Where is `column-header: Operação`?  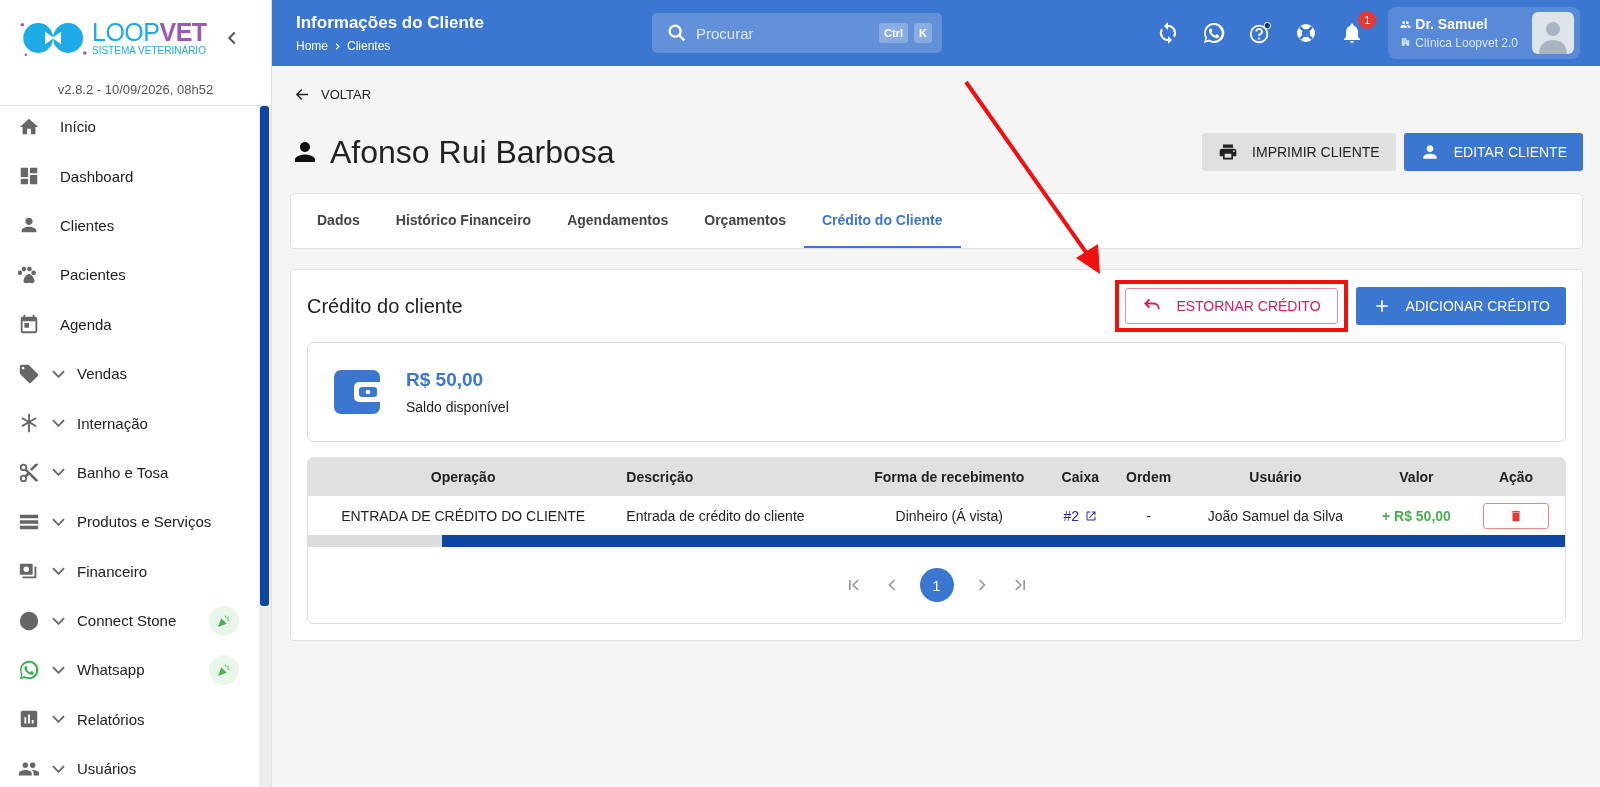 column-header: Operação is located at coordinates (463, 477).